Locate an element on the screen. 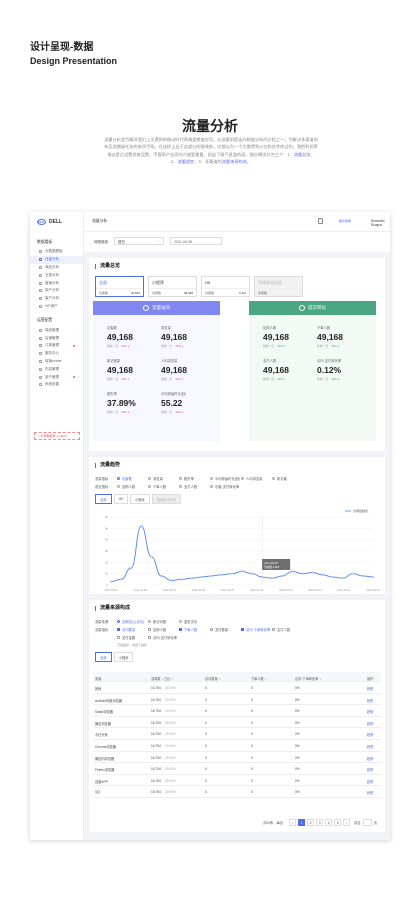  checkbox-option: 访问-下单转化率 is located at coordinates (256, 629).